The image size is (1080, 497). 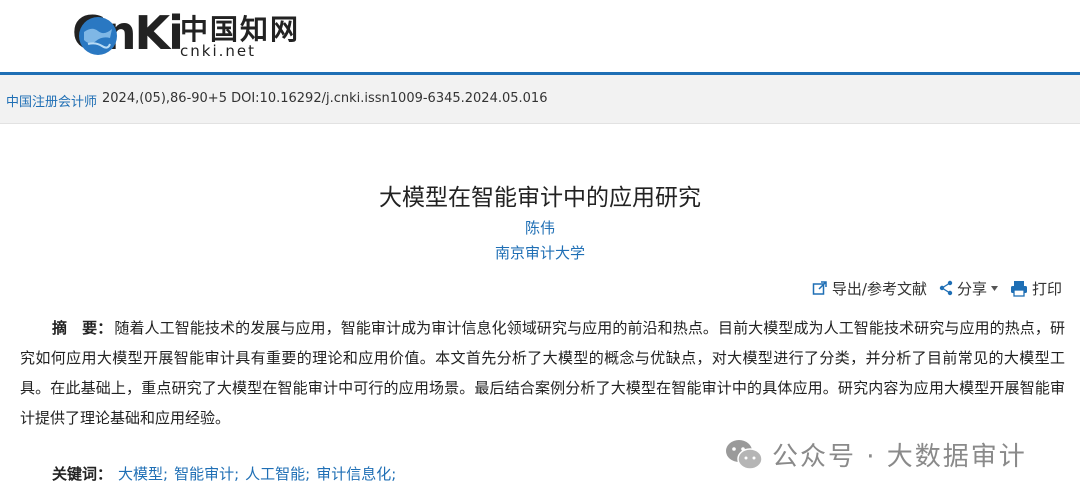 What do you see at coordinates (971, 288) in the screenshot?
I see `share-label: 分享` at bounding box center [971, 288].